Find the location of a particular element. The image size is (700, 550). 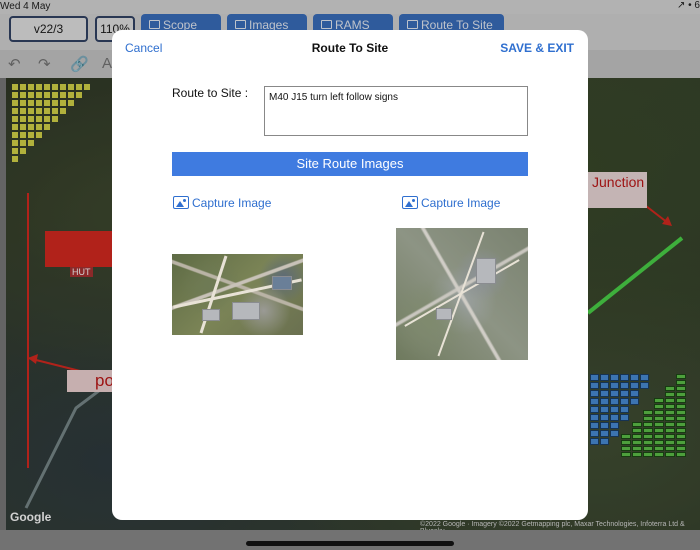

route-text-input is located at coordinates (396, 111).